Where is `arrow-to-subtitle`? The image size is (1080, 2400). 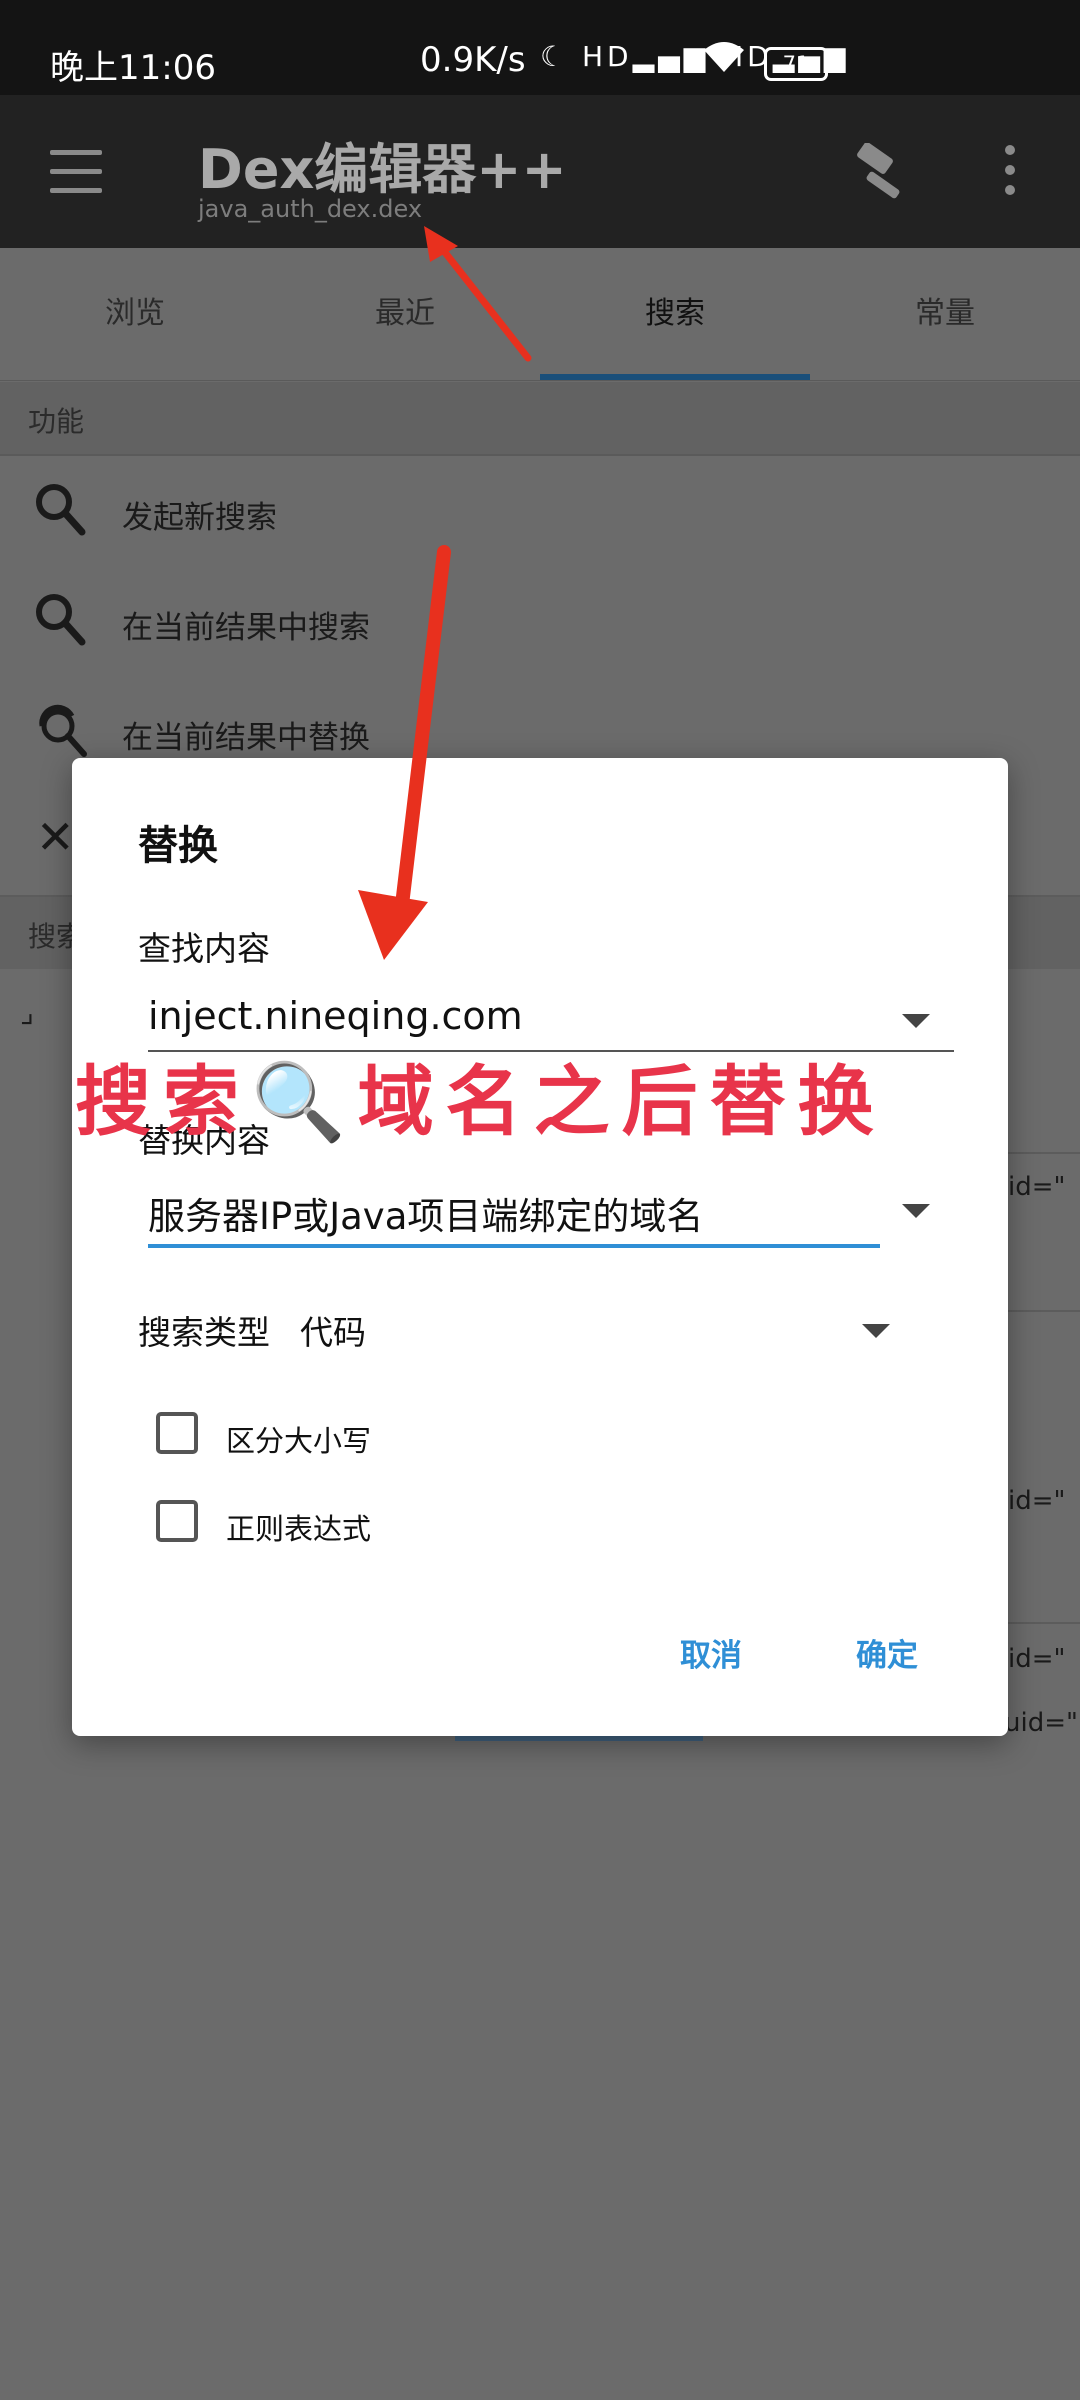
arrow-to-subtitle is located at coordinates (478, 294).